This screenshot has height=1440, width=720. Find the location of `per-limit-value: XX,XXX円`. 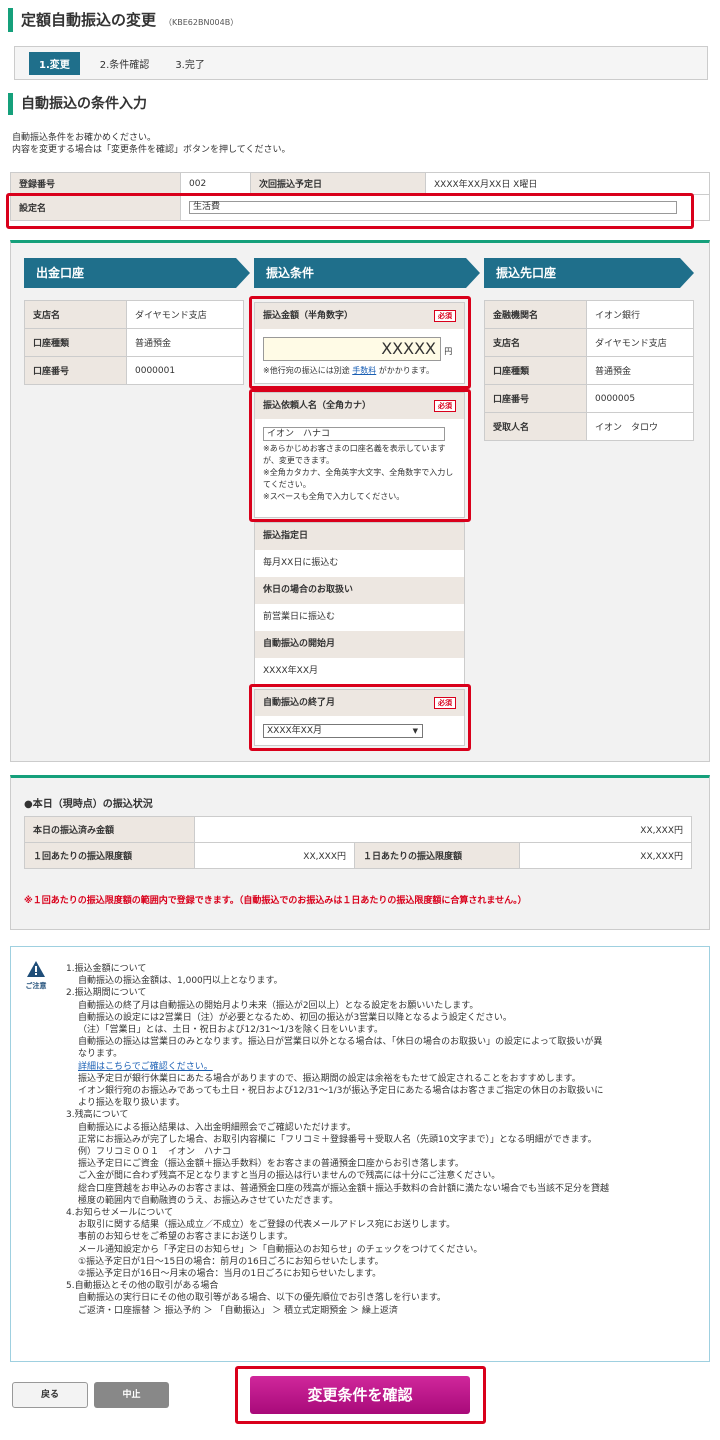

per-limit-value: XX,XXX円 is located at coordinates (274, 855).